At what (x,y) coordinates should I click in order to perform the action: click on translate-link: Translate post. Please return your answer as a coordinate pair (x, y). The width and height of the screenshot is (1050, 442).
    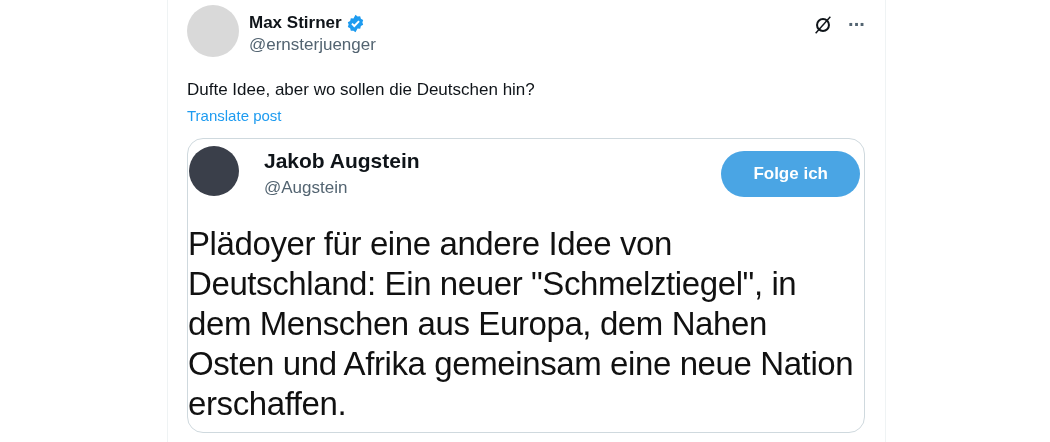
    Looking at the image, I should click on (234, 115).